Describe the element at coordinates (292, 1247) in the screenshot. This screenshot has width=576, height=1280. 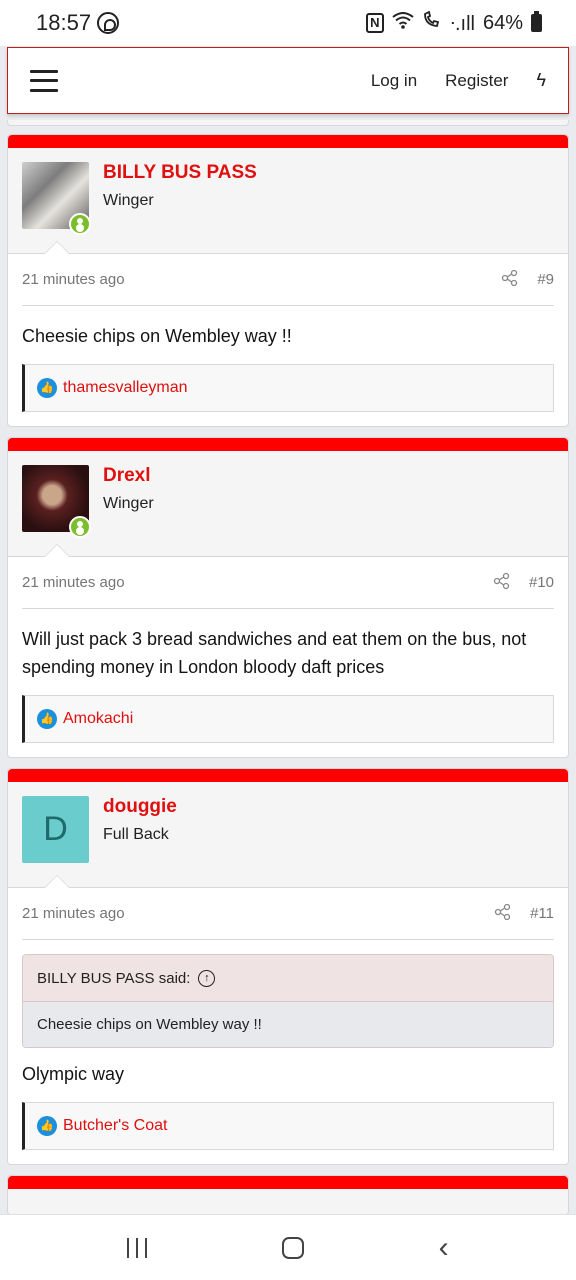
I see `home-button` at that location.